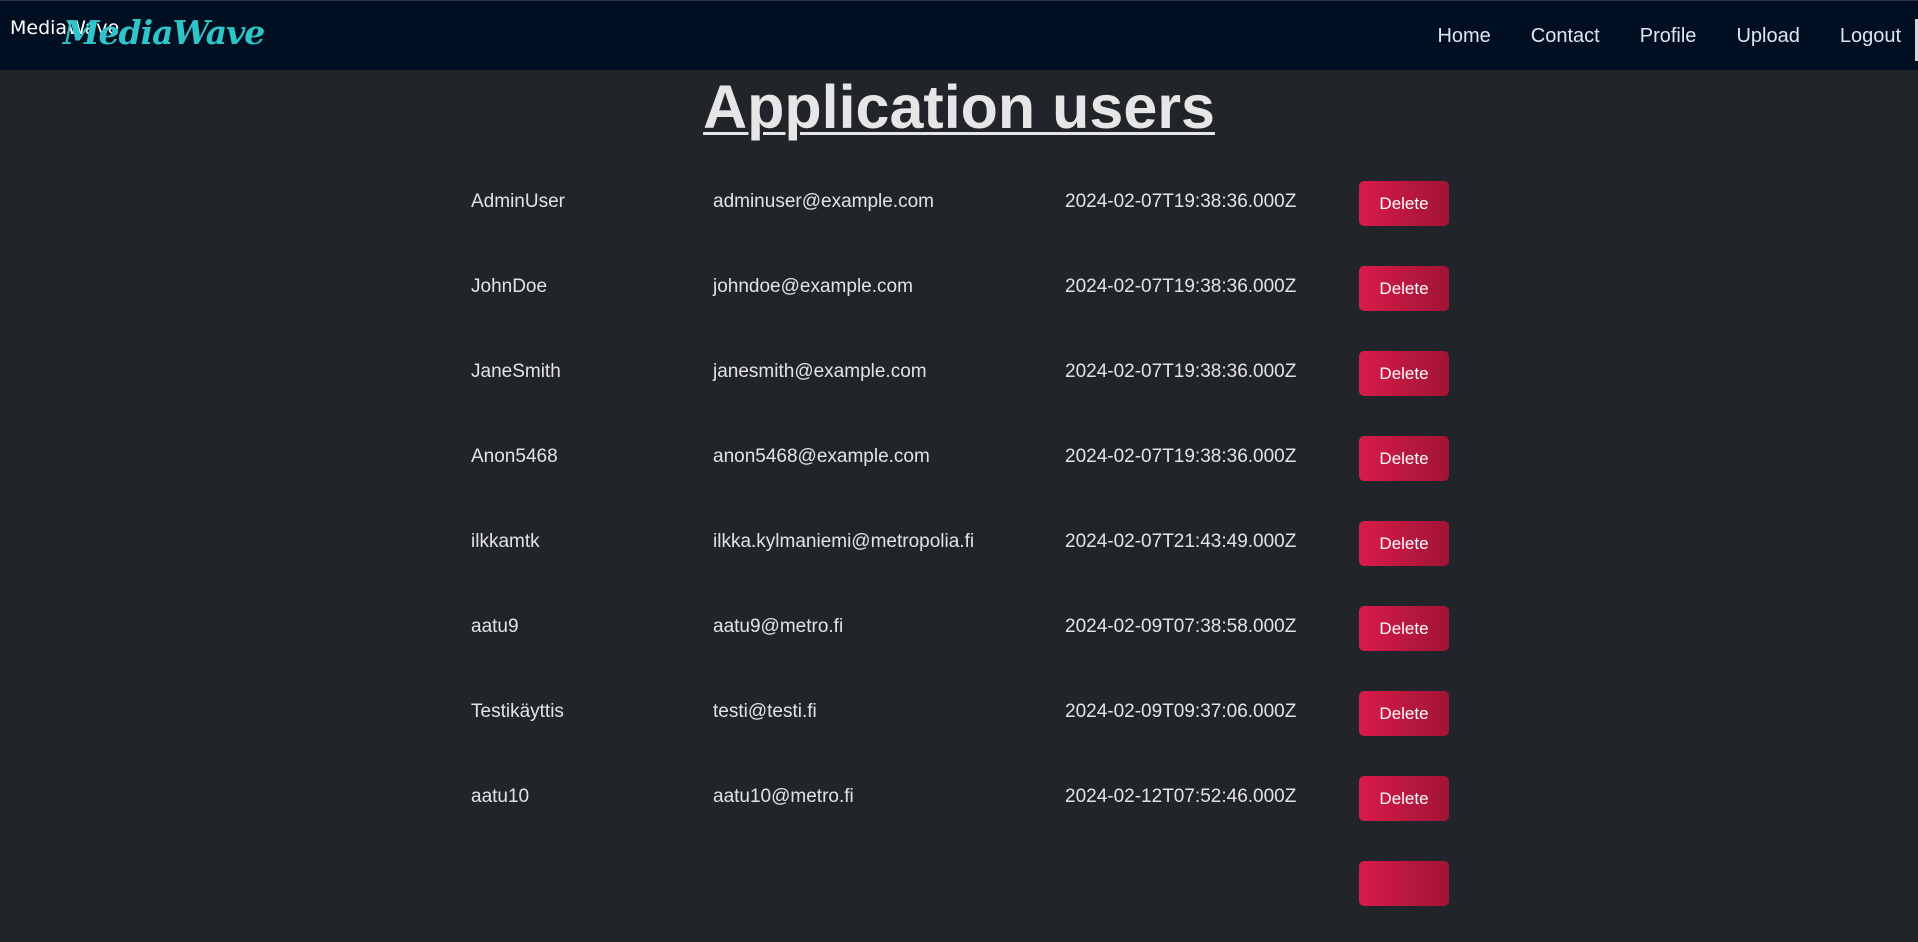 Image resolution: width=1918 pixels, height=942 pixels. What do you see at coordinates (509, 286) in the screenshot?
I see `user-name: JohnDoe` at bounding box center [509, 286].